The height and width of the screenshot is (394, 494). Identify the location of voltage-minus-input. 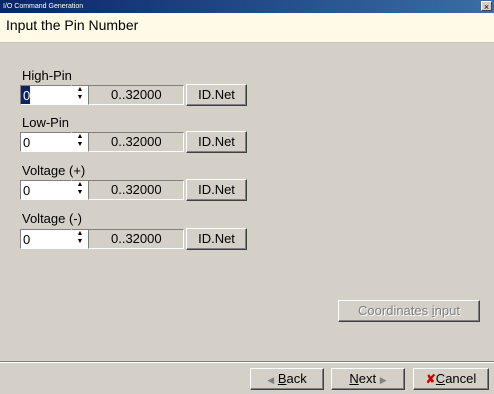
(46, 239).